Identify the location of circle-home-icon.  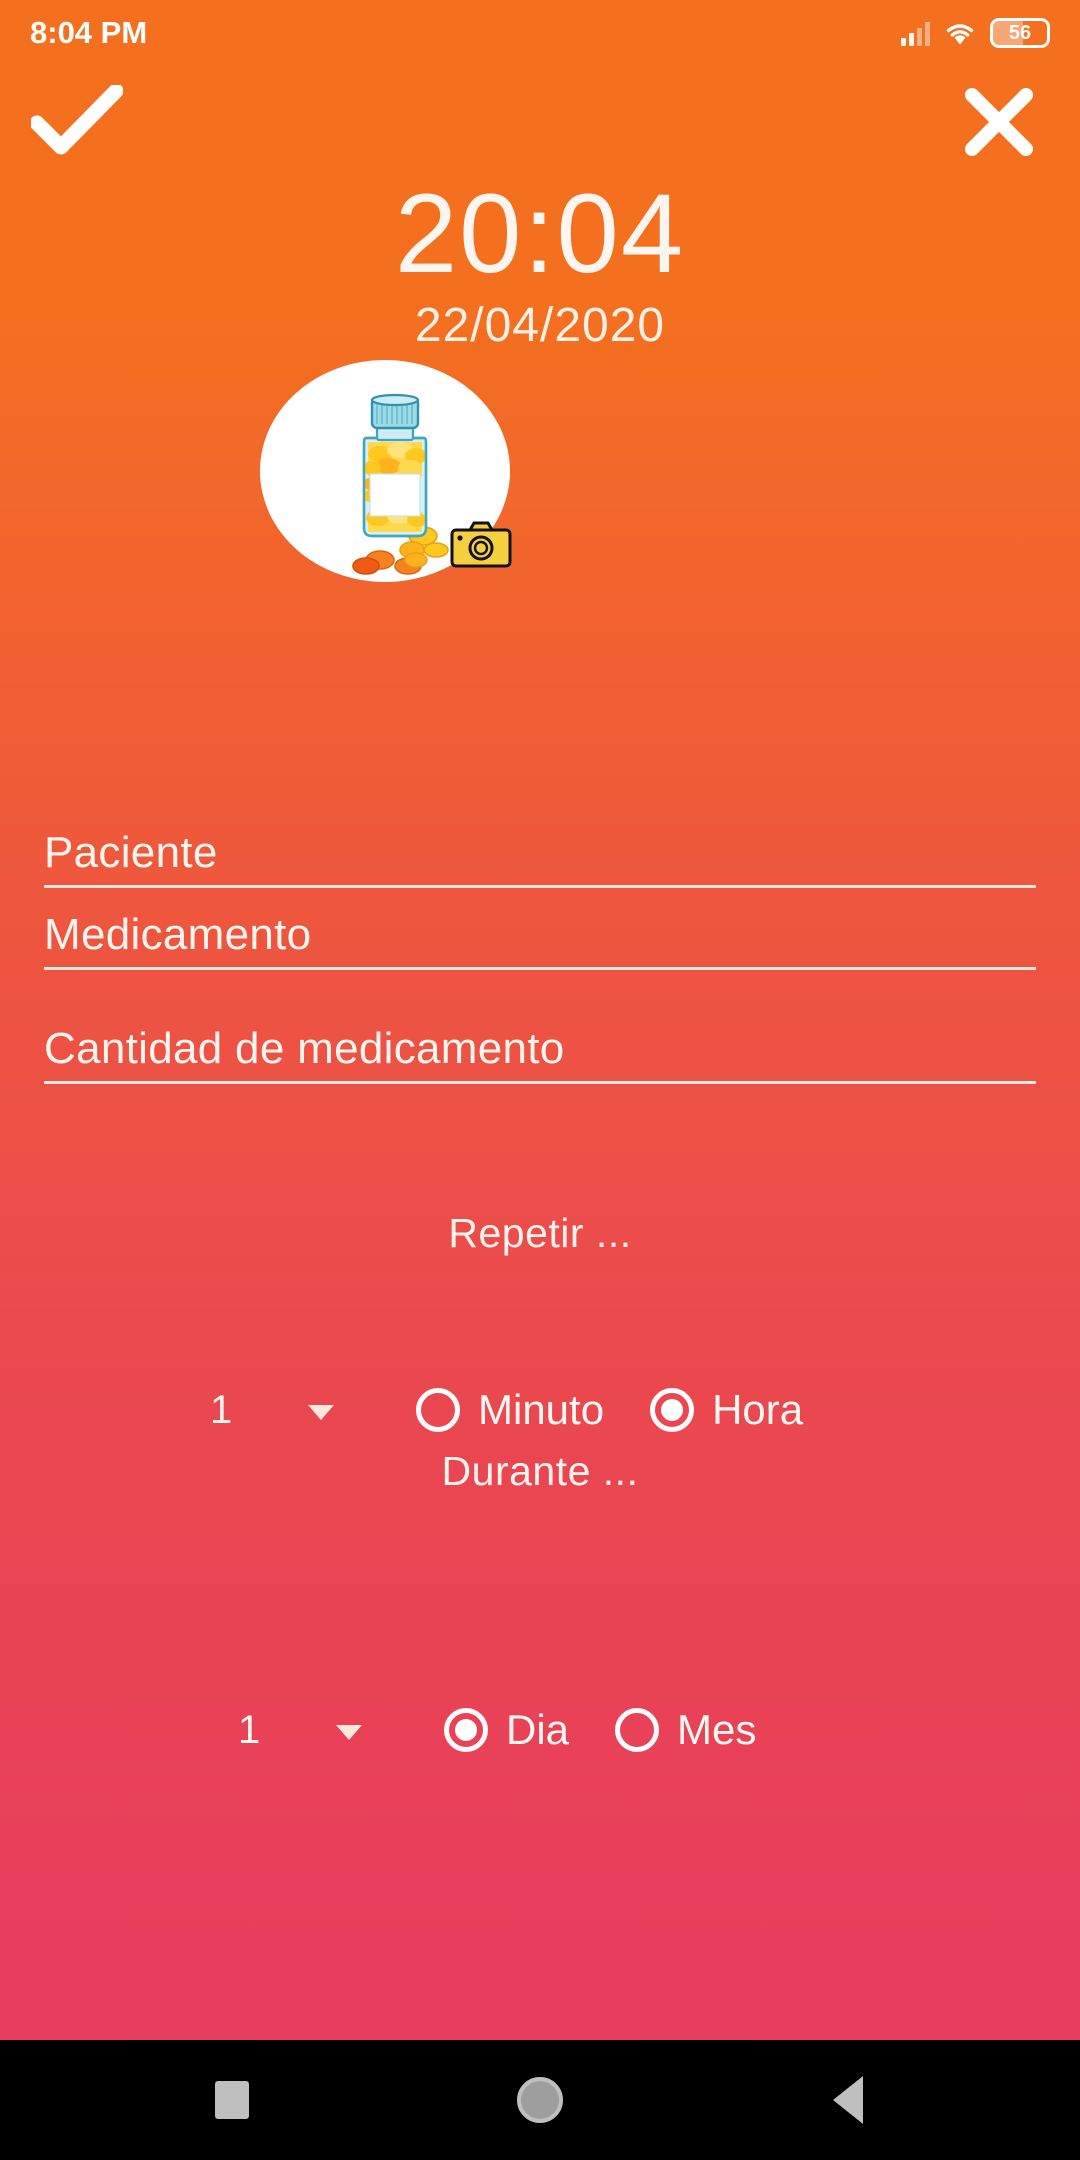
(540, 2100).